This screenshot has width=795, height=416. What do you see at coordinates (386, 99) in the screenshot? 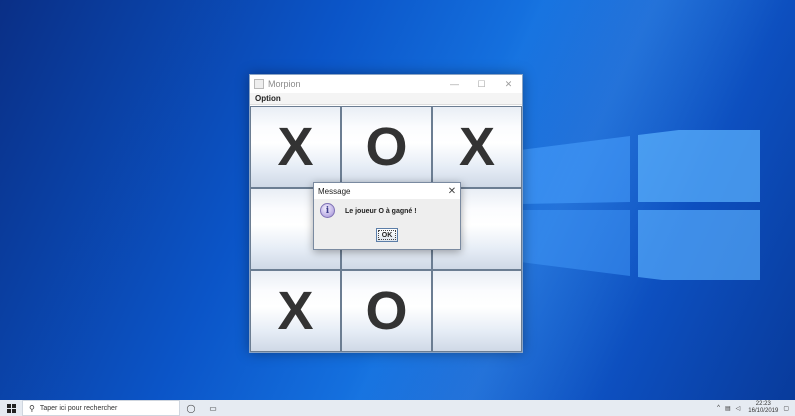
I see `menubar: Option` at bounding box center [386, 99].